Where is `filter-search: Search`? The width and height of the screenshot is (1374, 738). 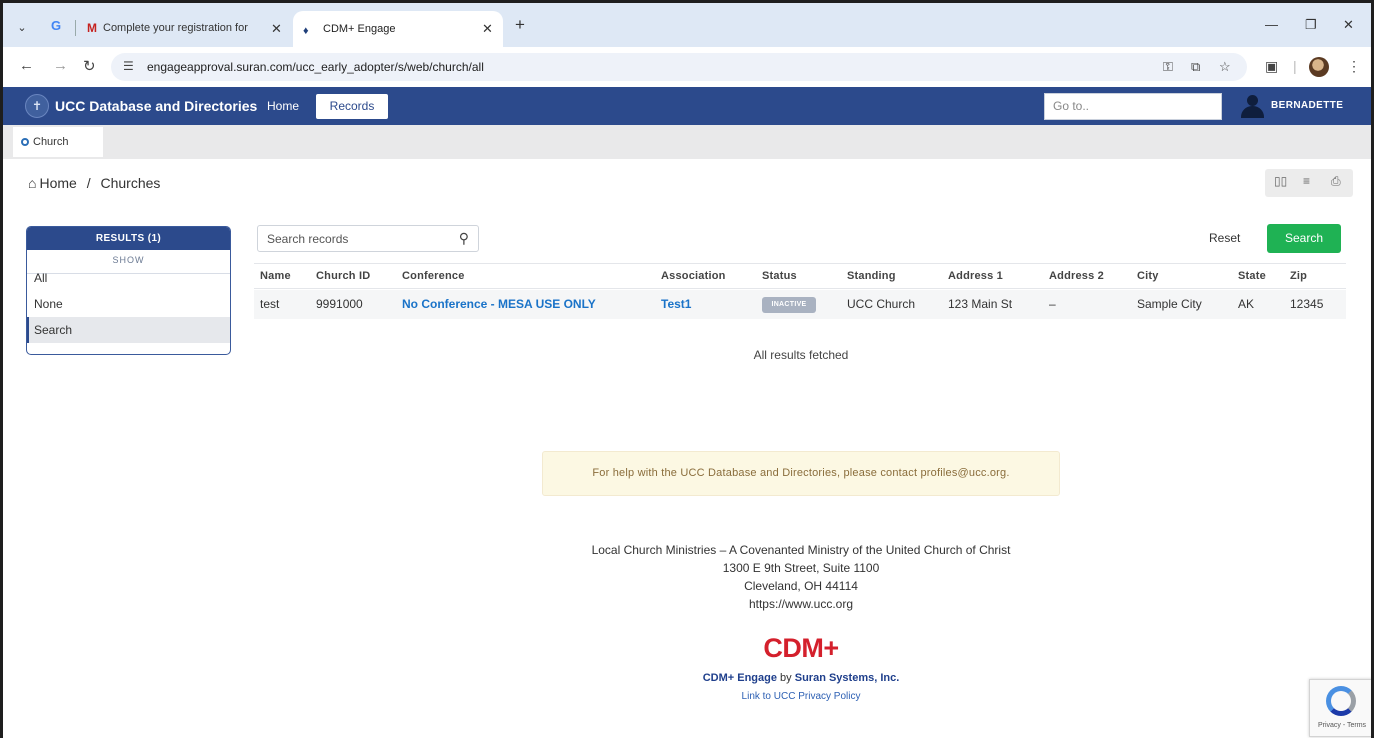 filter-search: Search is located at coordinates (128, 330).